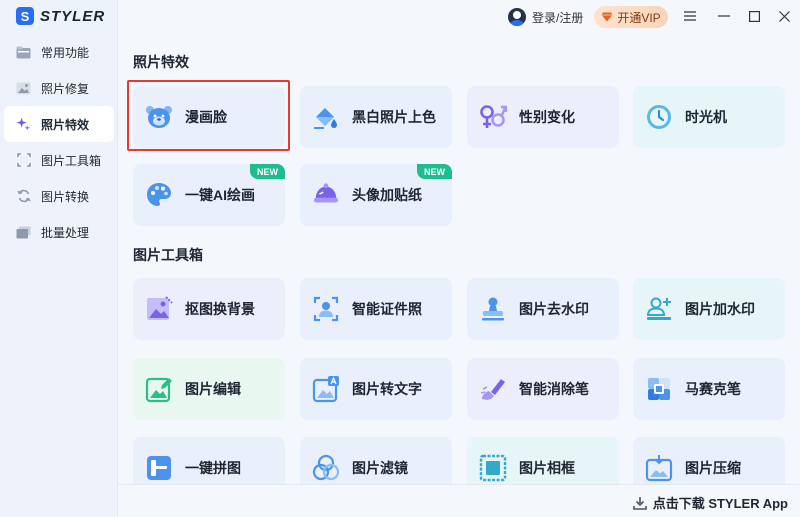 The width and height of the screenshot is (800, 517). I want to click on stamp-icon, so click(493, 309).